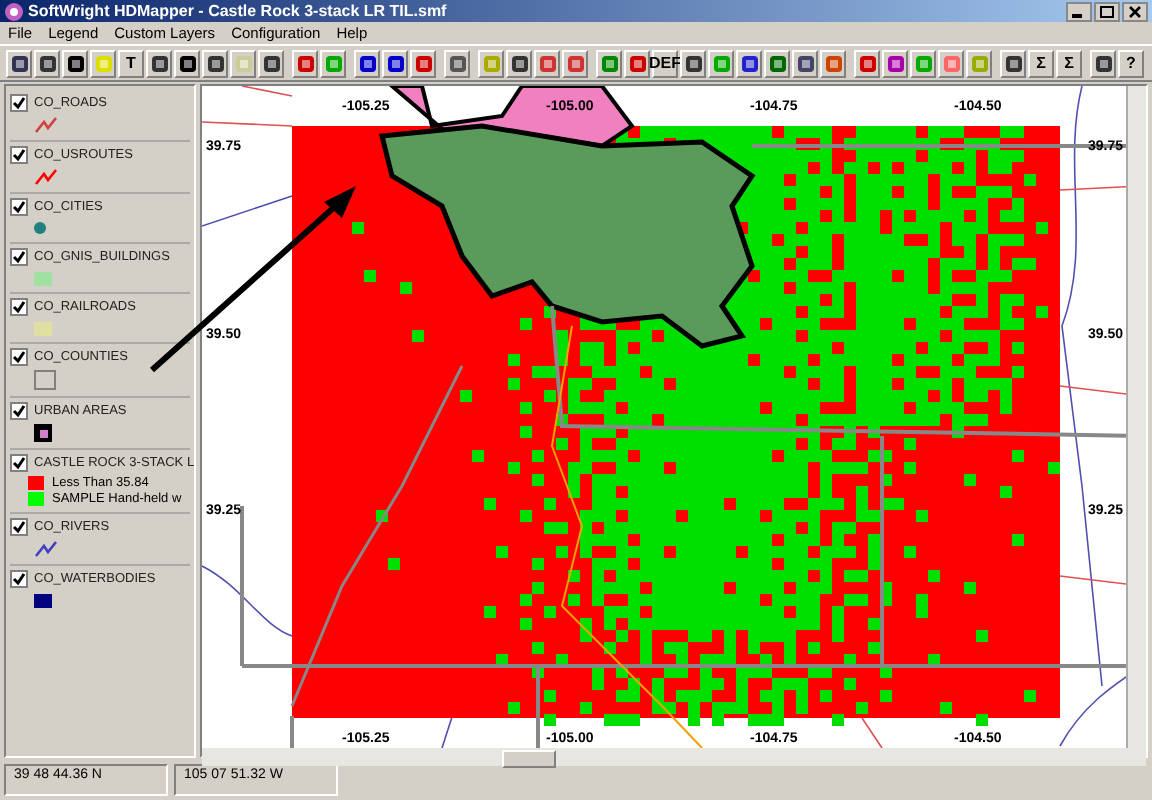  Describe the element at coordinates (238, 11) in the screenshot. I see `window-title: SoftWright HDMapper - Castle Rock 3-stack LR TIL.smf` at that location.